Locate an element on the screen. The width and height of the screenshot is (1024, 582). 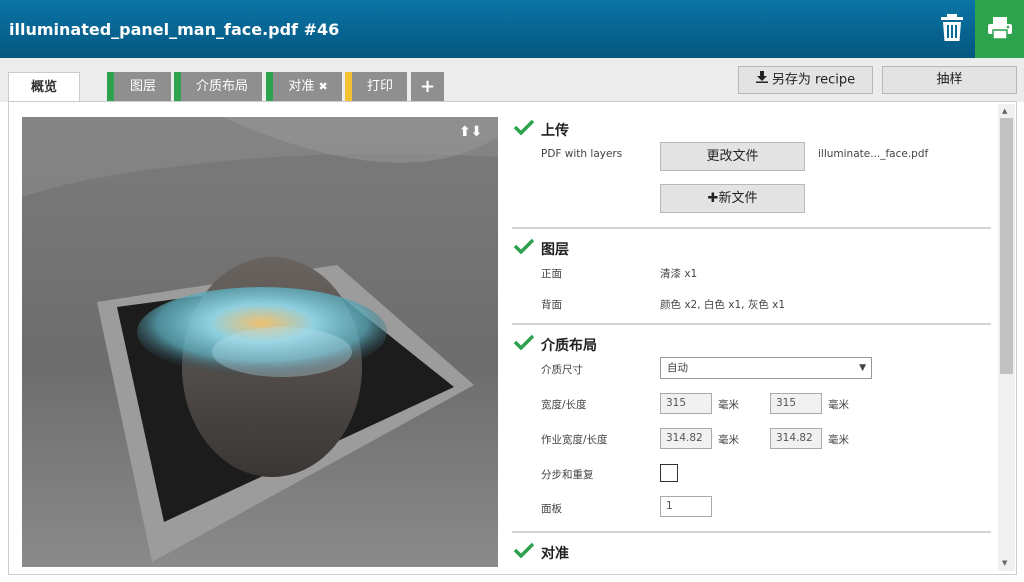
save-recipe-label: 另存为 recipe is located at coordinates (813, 80).